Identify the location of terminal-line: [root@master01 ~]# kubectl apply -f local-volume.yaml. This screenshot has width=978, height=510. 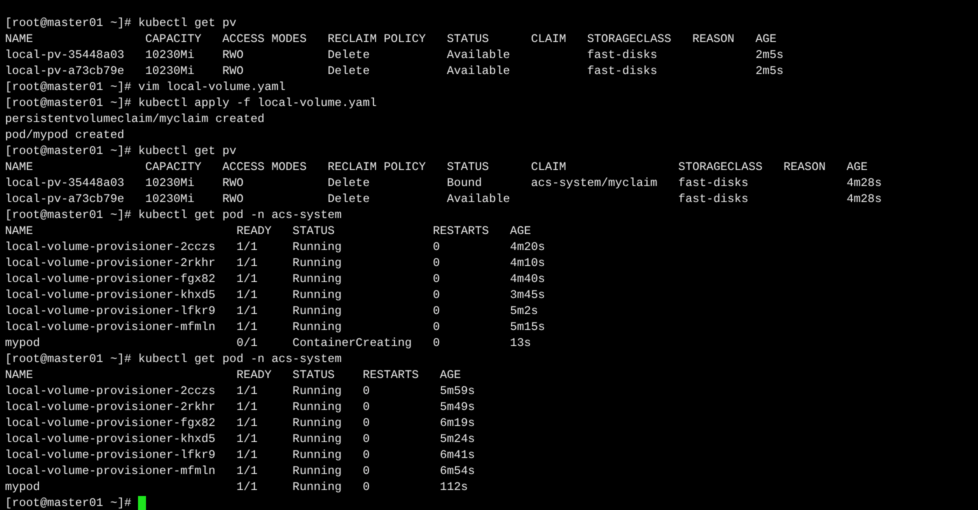
(191, 103).